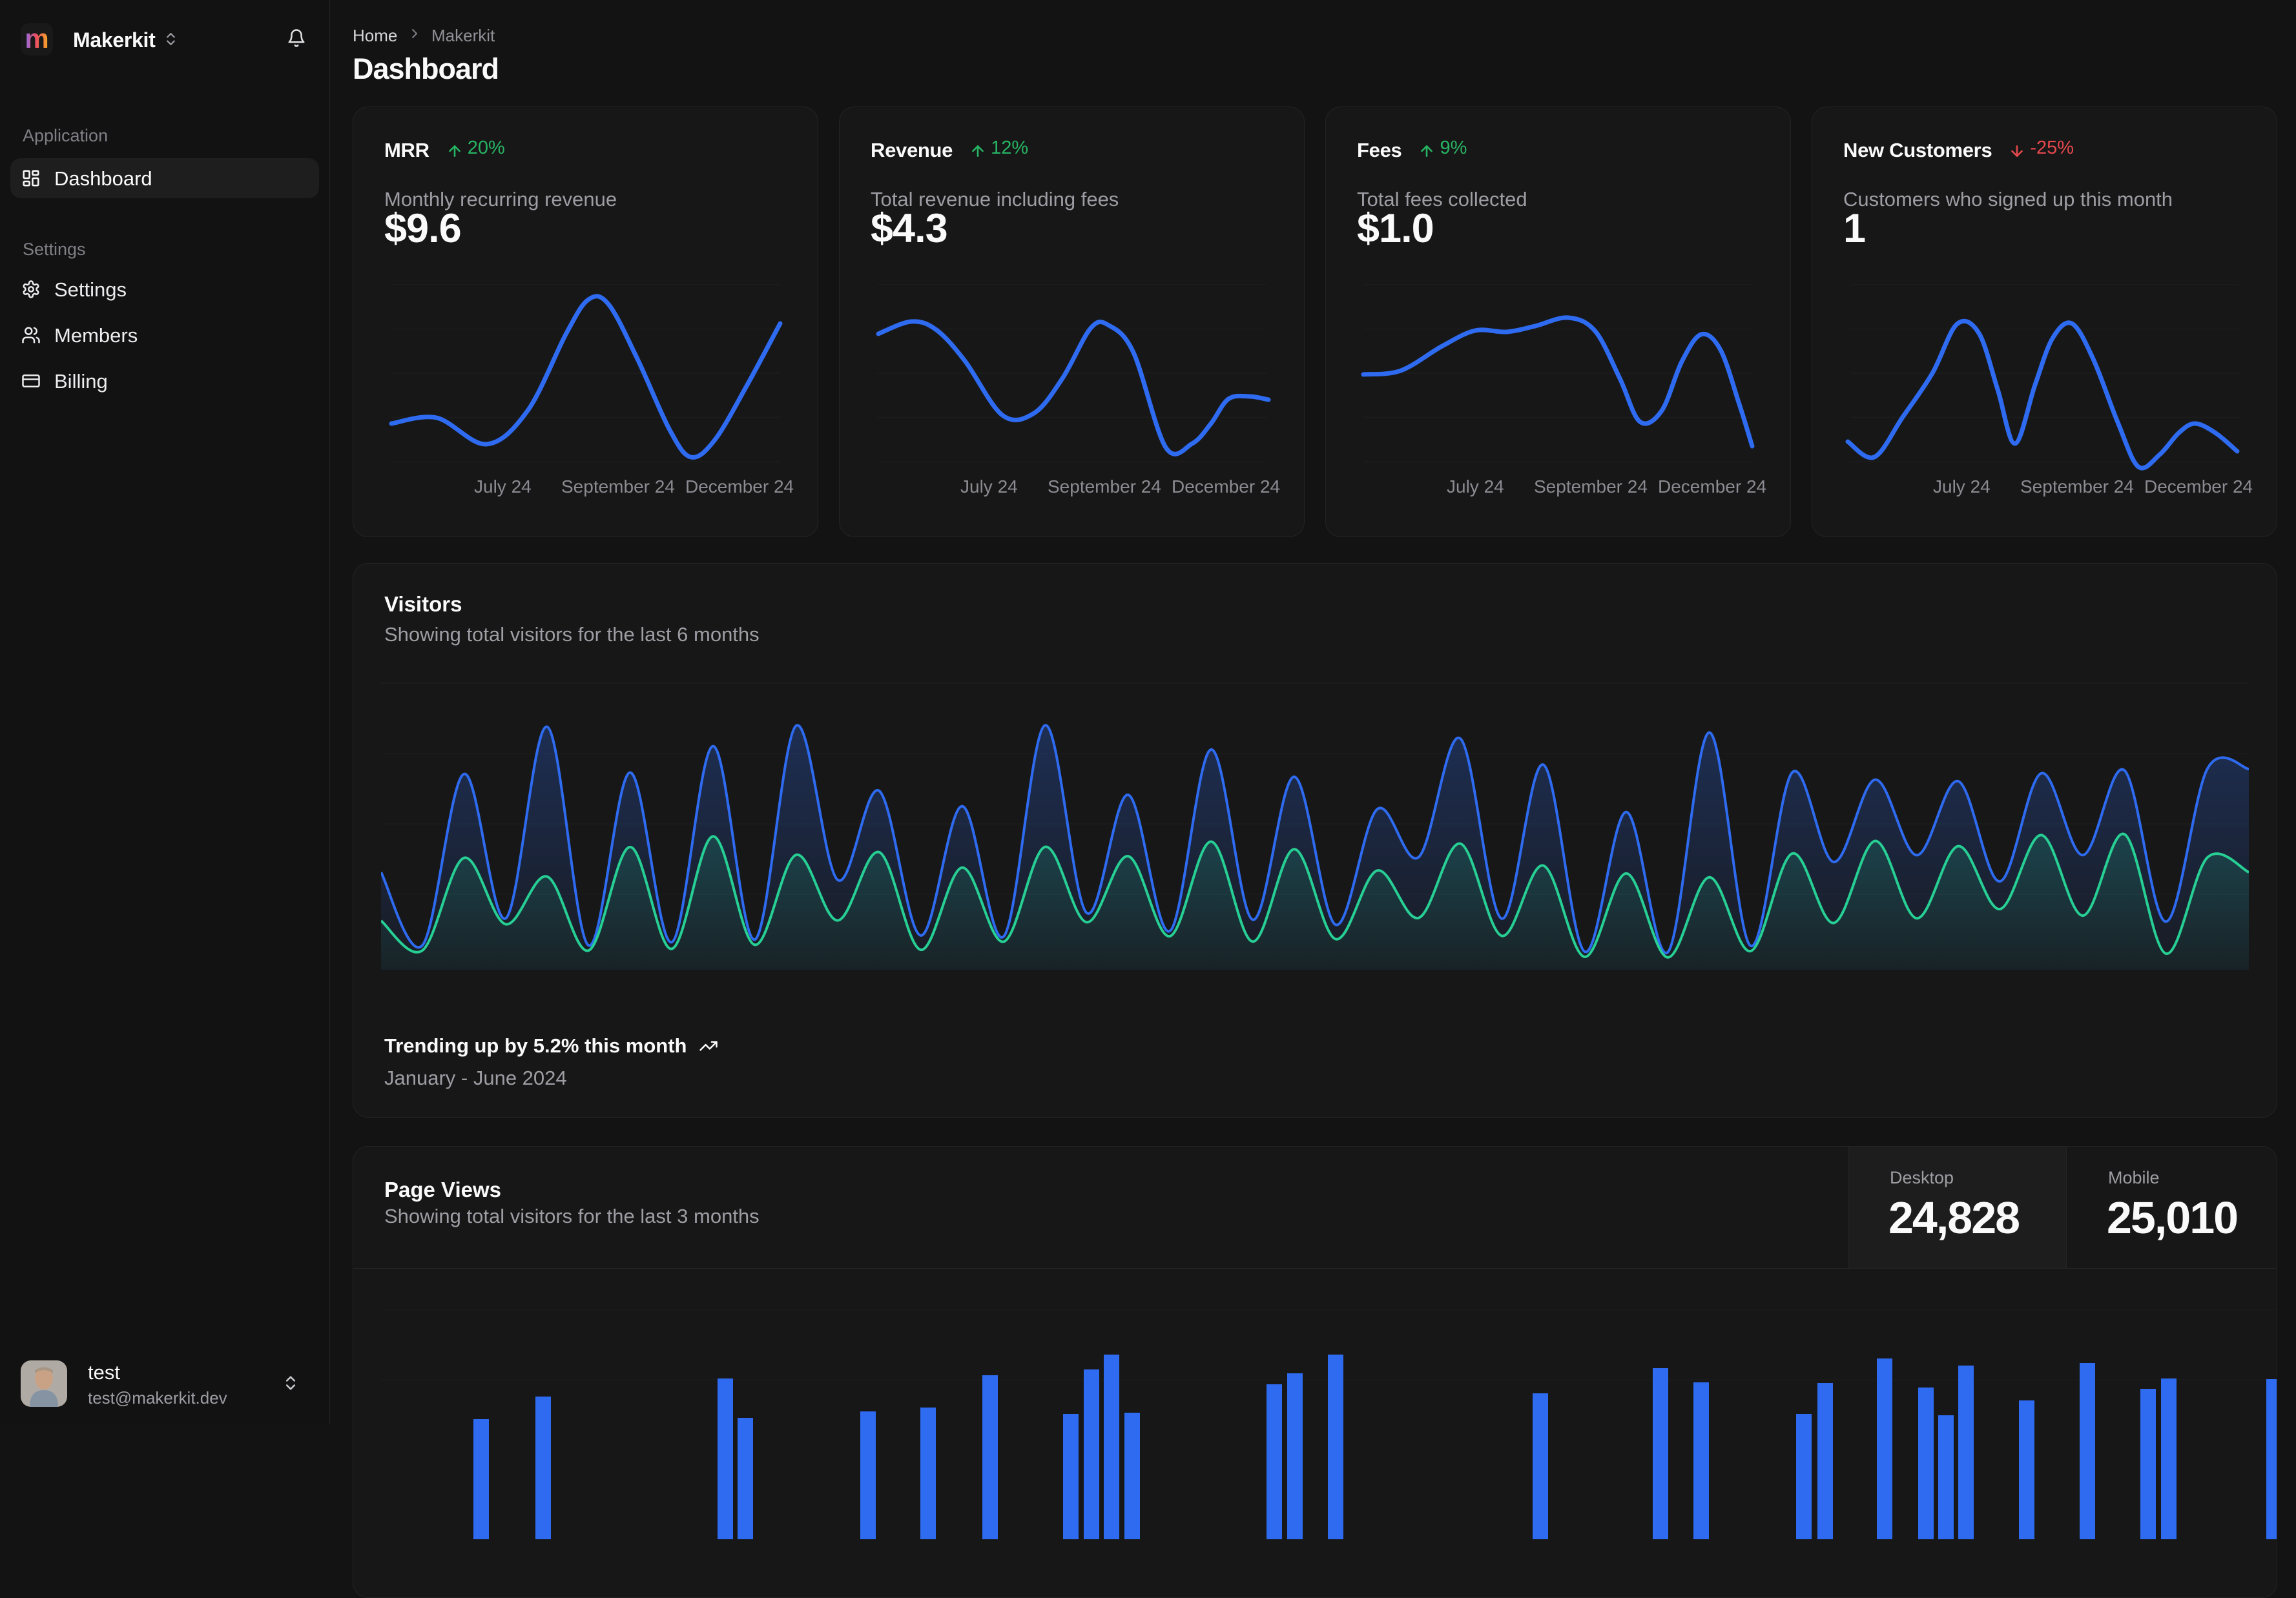 Image resolution: width=2296 pixels, height=1598 pixels. I want to click on svg-text: m, so click(36, 39).